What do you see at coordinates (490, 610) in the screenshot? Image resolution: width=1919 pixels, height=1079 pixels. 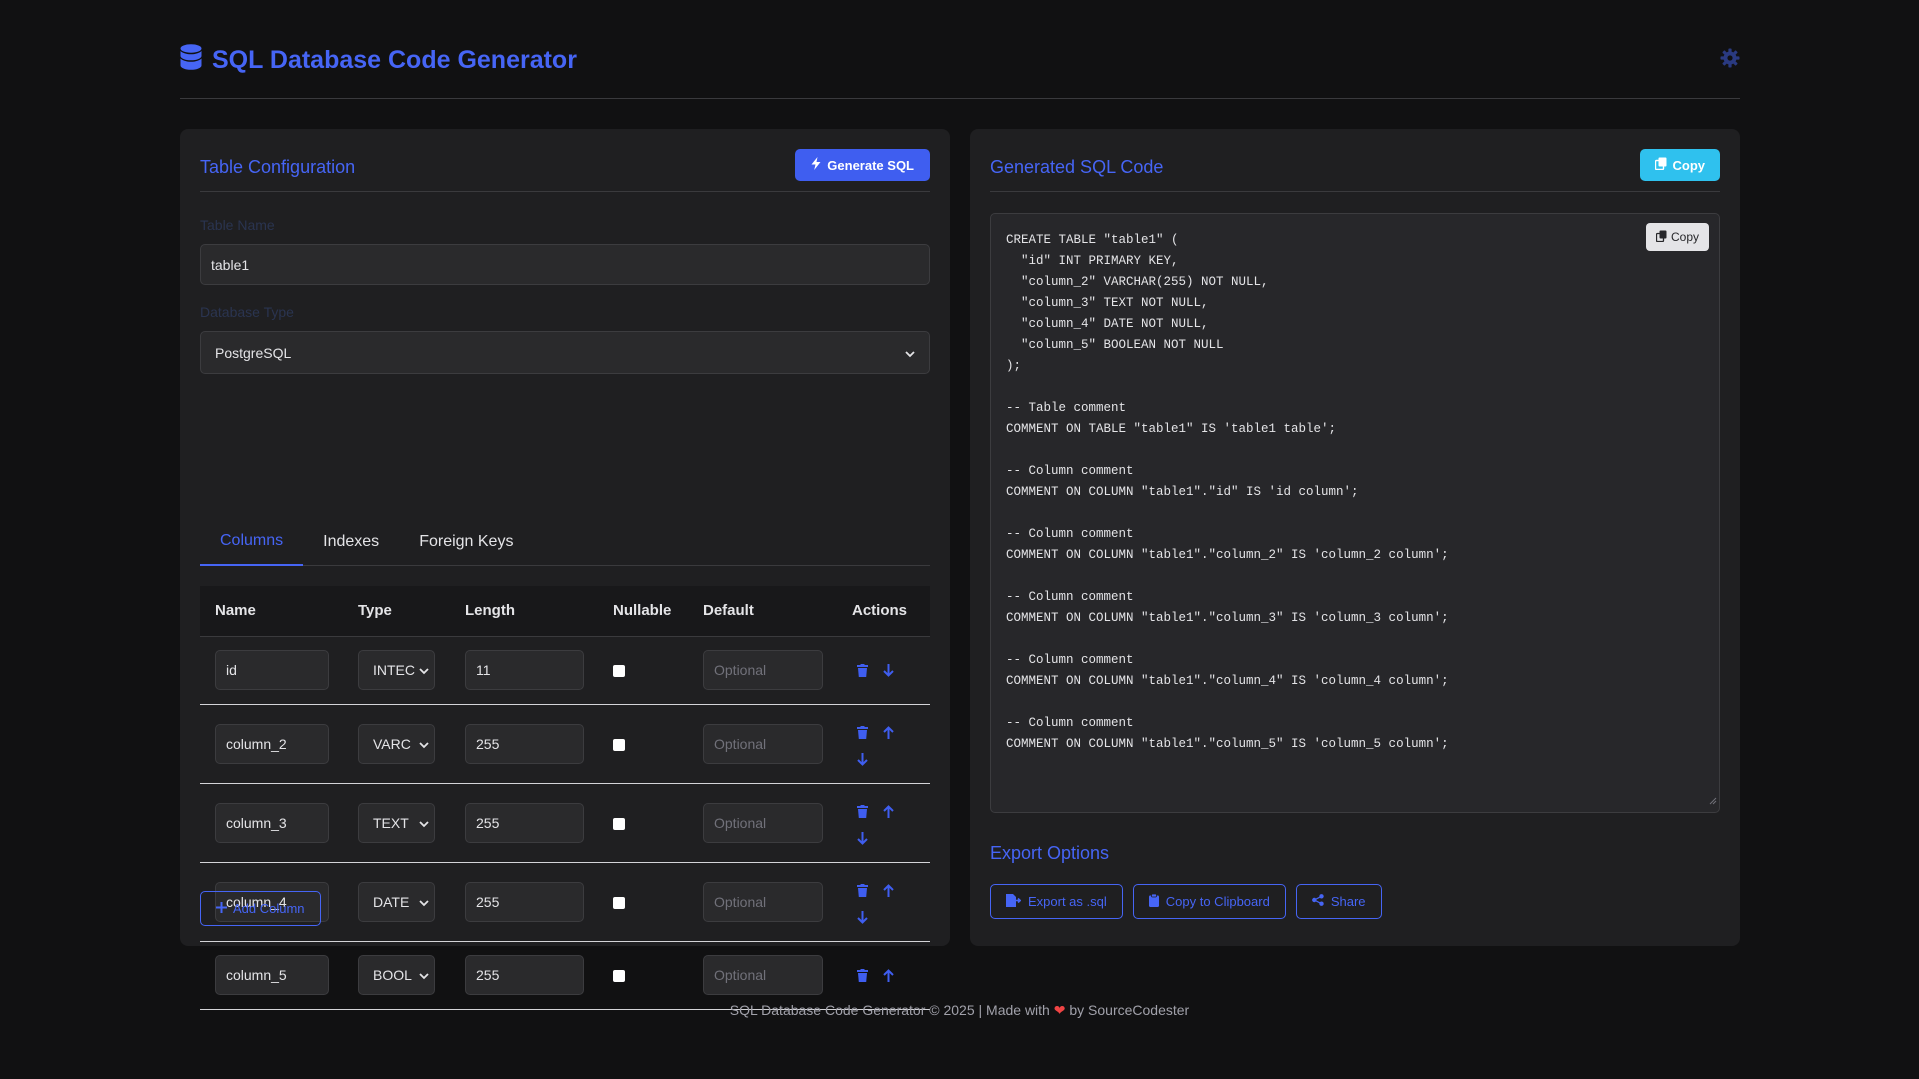 I see `header-length: Length` at bounding box center [490, 610].